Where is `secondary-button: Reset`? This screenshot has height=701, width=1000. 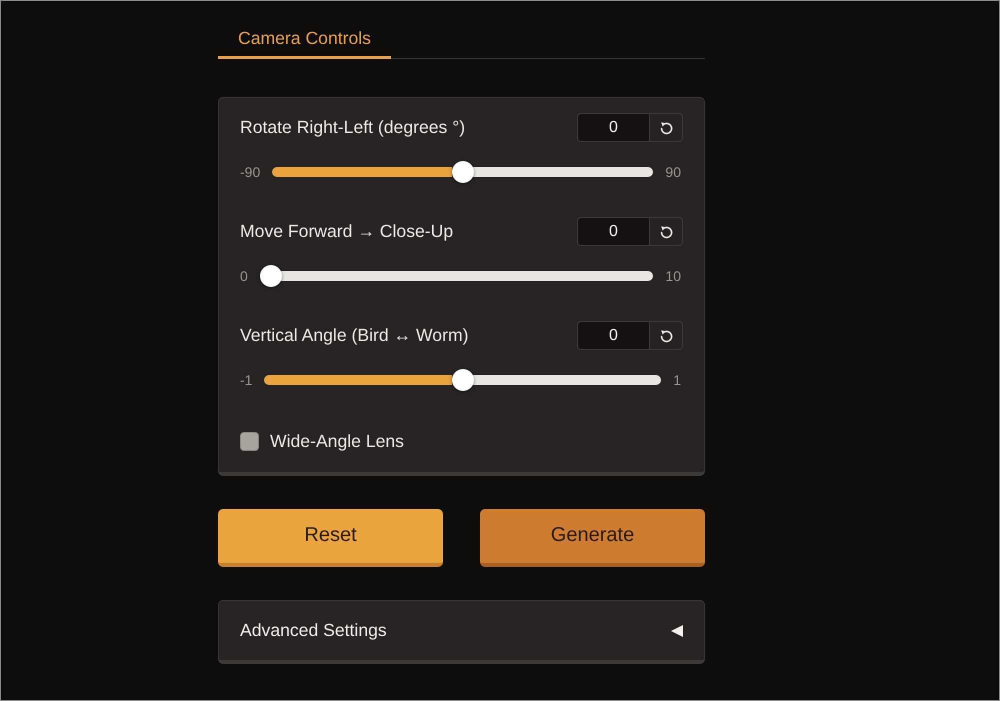 secondary-button: Reset is located at coordinates (330, 538).